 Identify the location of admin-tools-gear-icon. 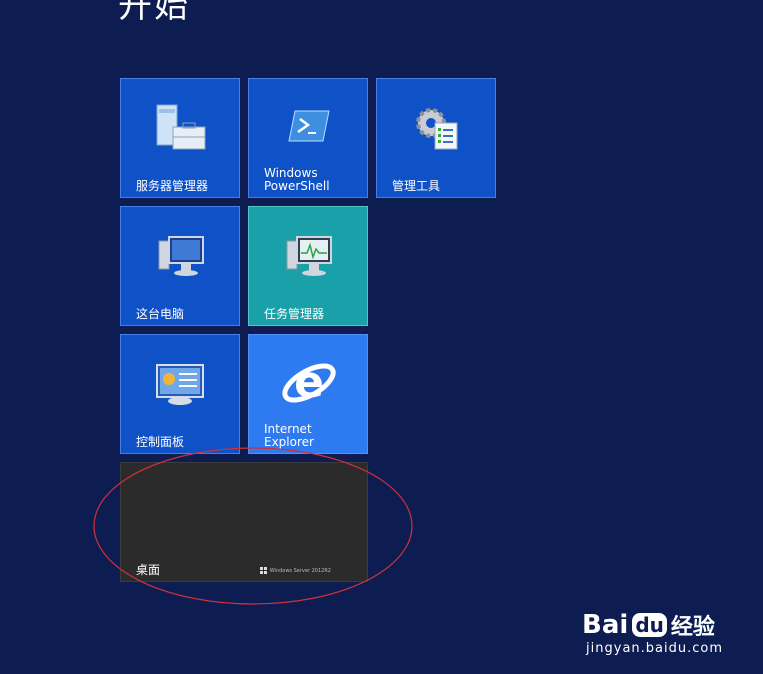
(437, 129).